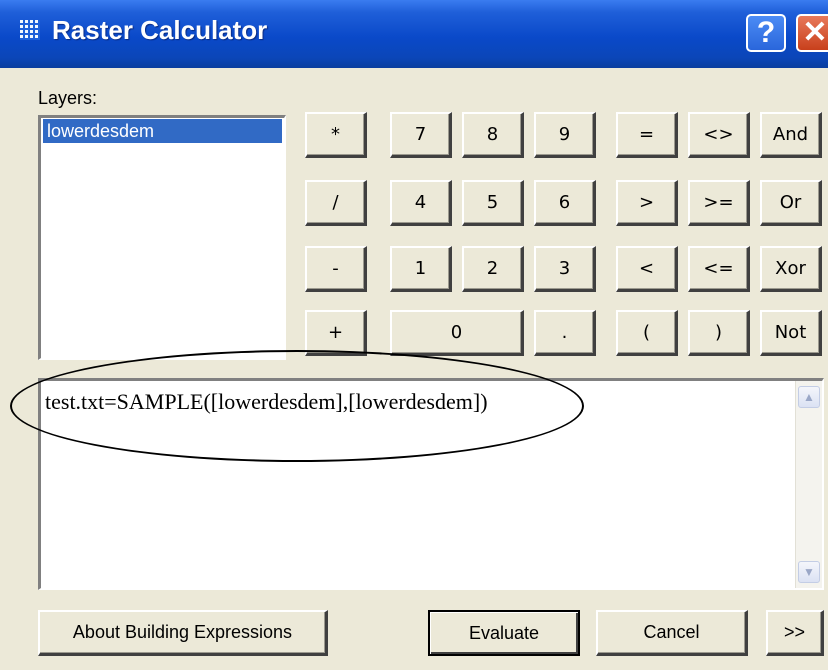  What do you see at coordinates (162, 237) in the screenshot?
I see `layers-list: lowerdesdem` at bounding box center [162, 237].